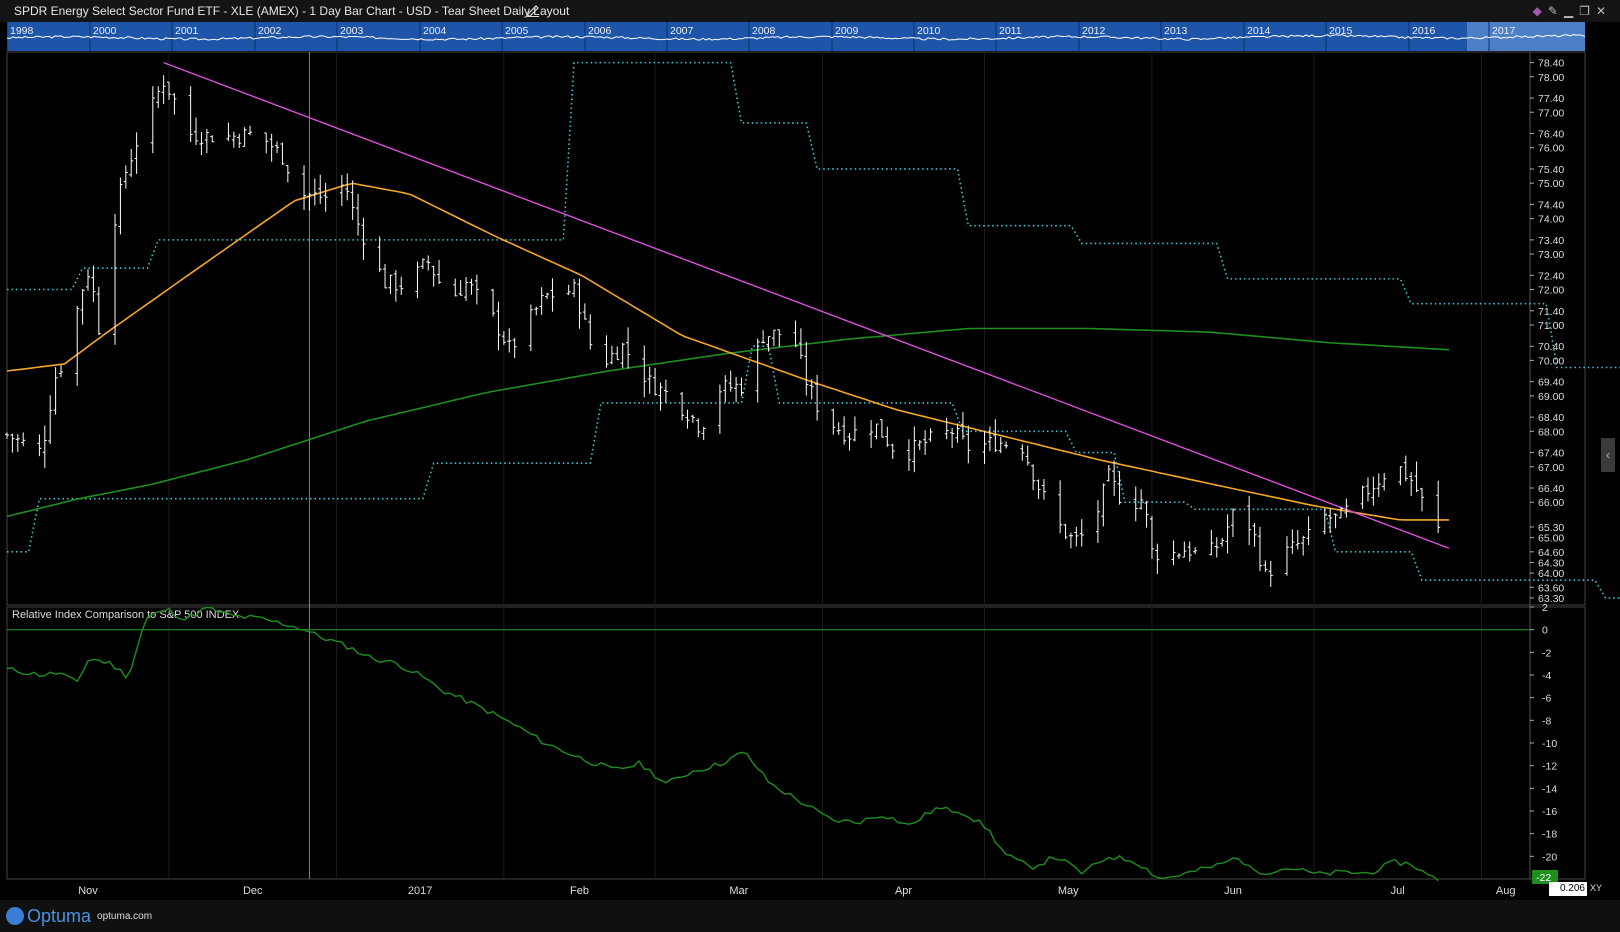 The image size is (1620, 932). Describe the element at coordinates (1551, 397) in the screenshot. I see `y-tick-label: 69.00` at that location.